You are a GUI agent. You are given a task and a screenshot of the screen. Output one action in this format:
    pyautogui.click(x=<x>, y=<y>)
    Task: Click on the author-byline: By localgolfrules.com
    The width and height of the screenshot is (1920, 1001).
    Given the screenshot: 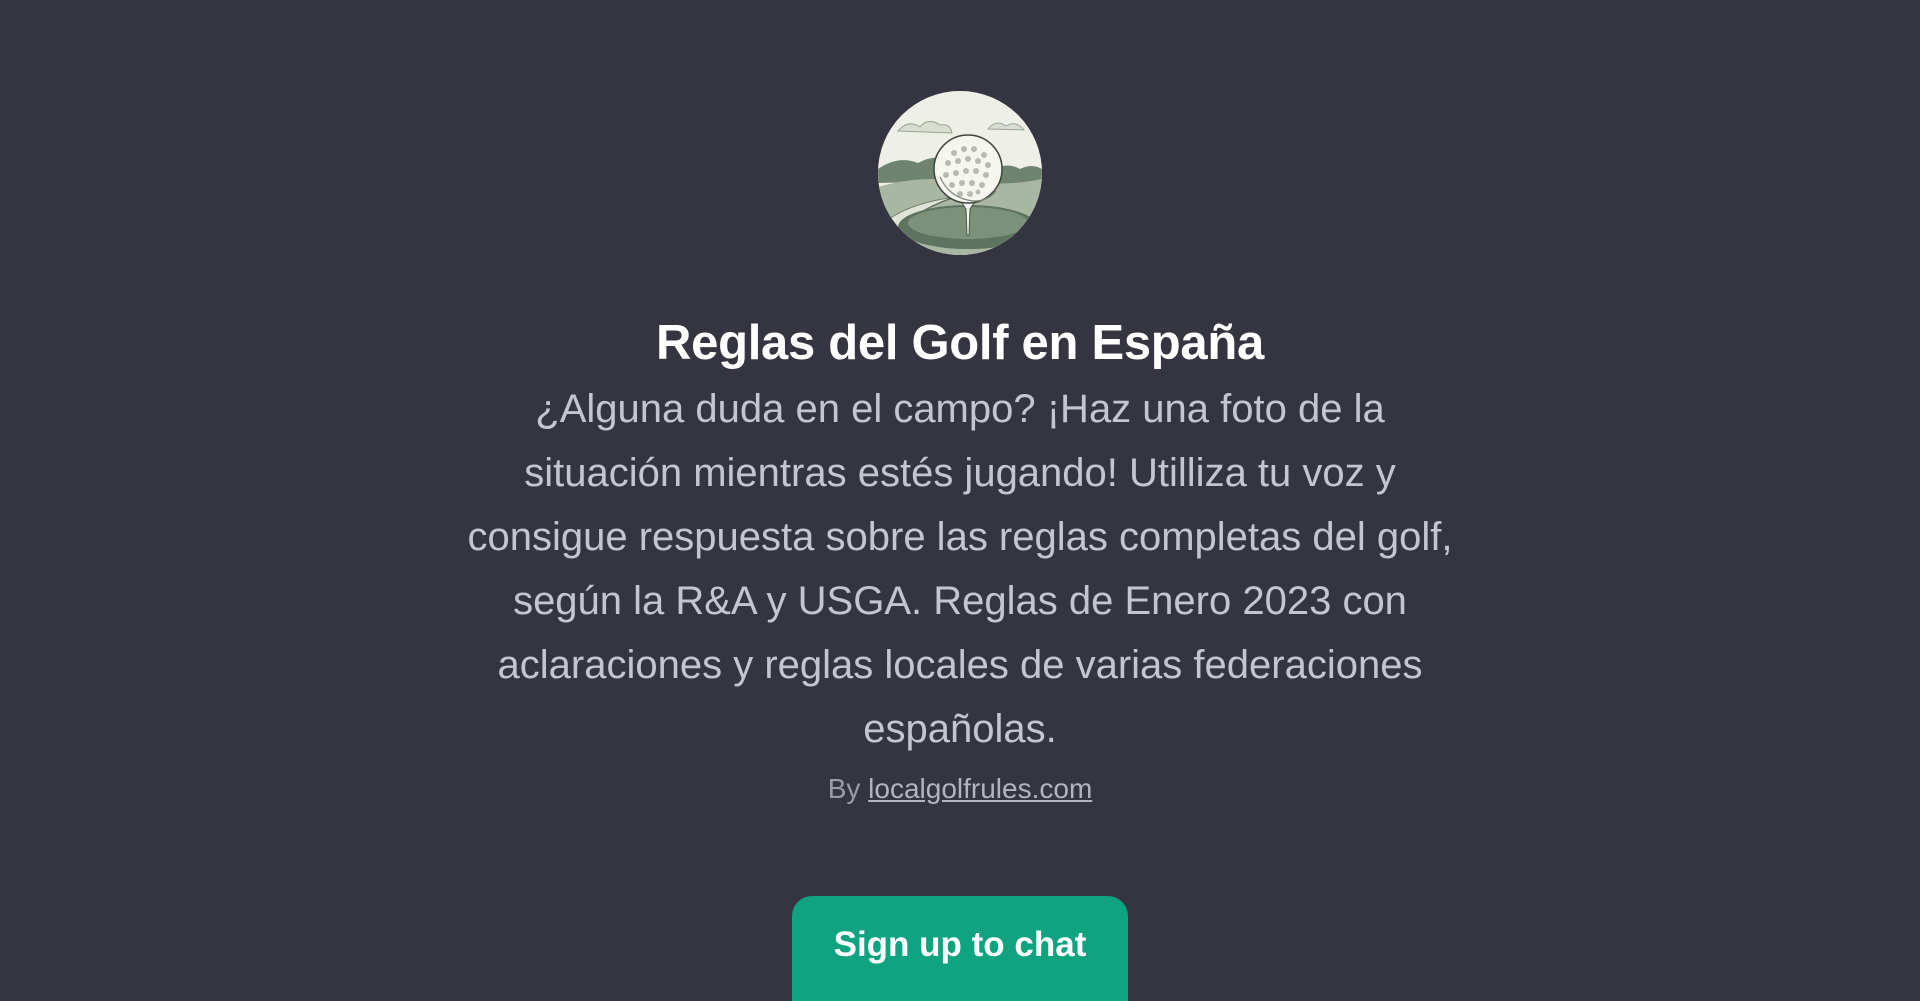 What is the action you would take?
    pyautogui.click(x=960, y=789)
    